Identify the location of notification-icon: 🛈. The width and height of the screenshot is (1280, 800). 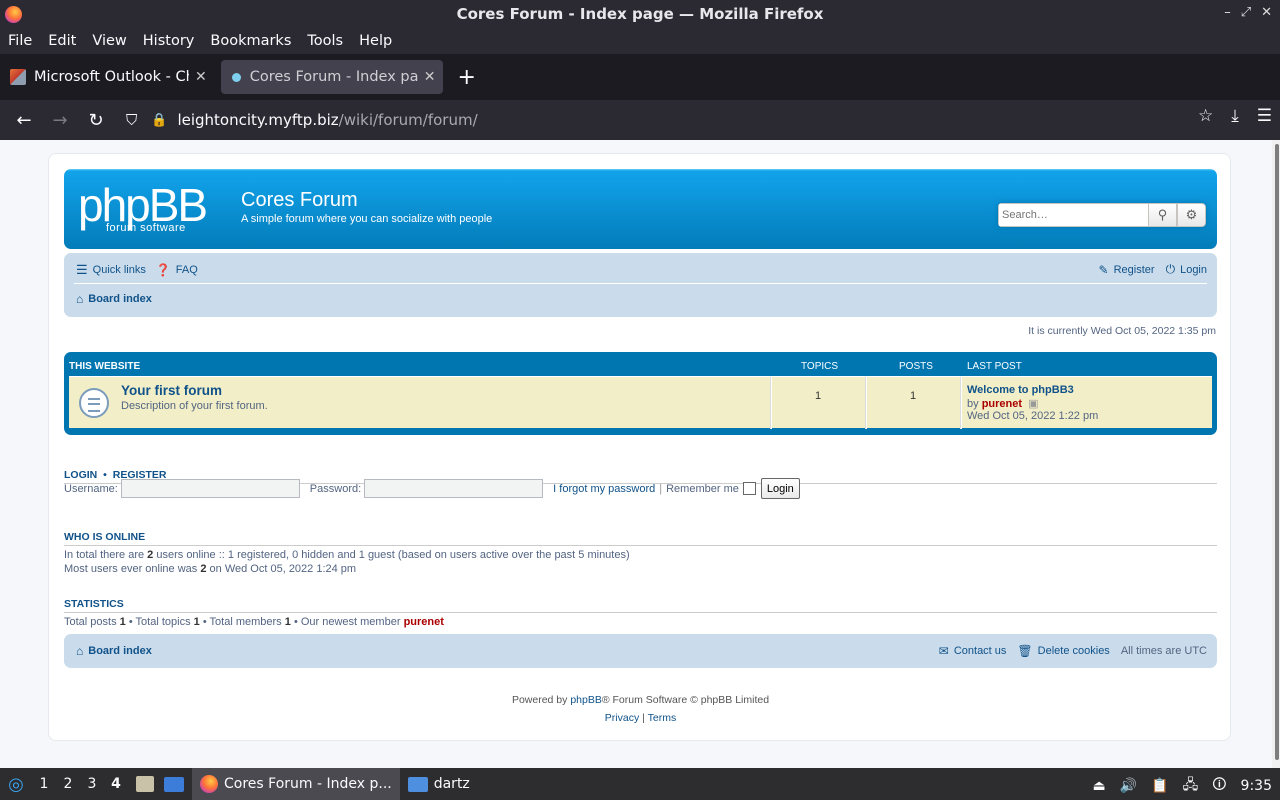
(1219, 786).